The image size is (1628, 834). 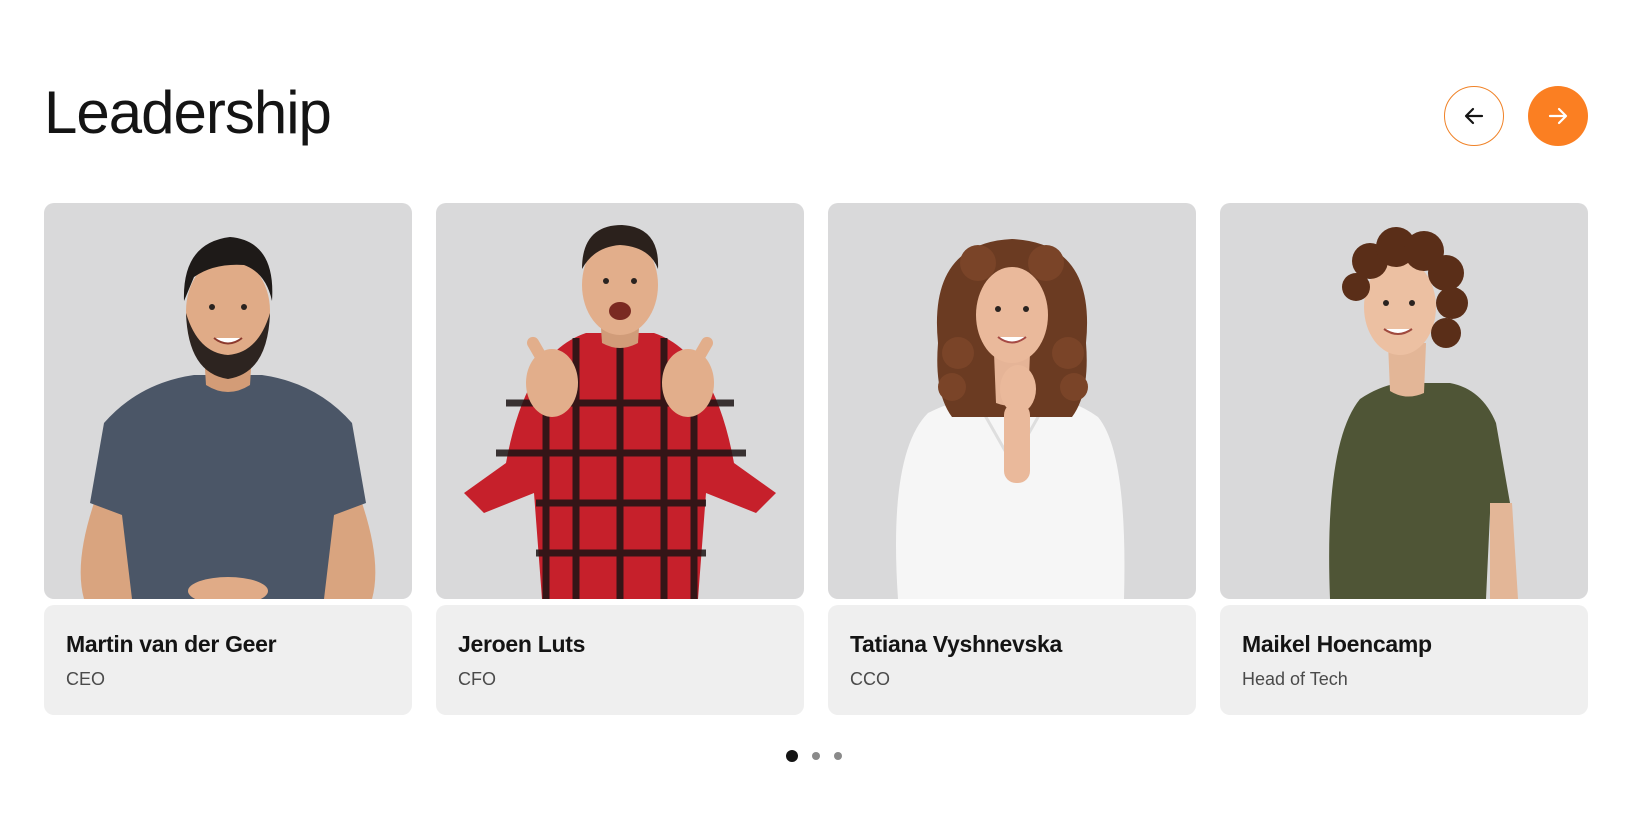 I want to click on team-card-info: Tatiana Vyshnevska CCO, so click(x=1012, y=660).